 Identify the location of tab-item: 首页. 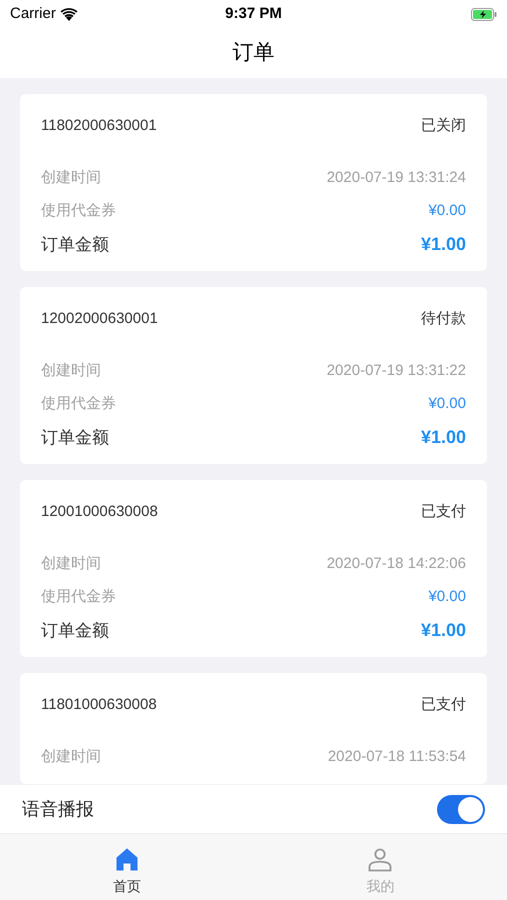
(127, 867).